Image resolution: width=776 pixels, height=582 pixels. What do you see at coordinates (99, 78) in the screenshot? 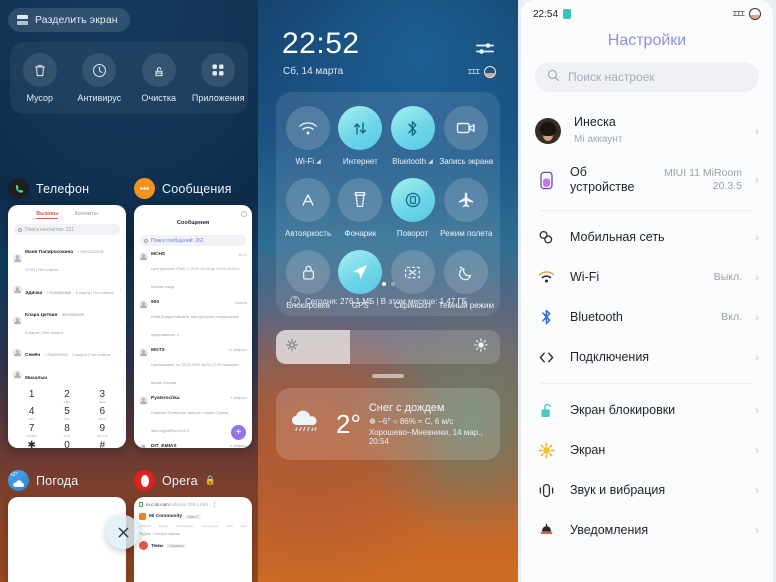
I see `tool-antivirus: Антивирус` at bounding box center [99, 78].